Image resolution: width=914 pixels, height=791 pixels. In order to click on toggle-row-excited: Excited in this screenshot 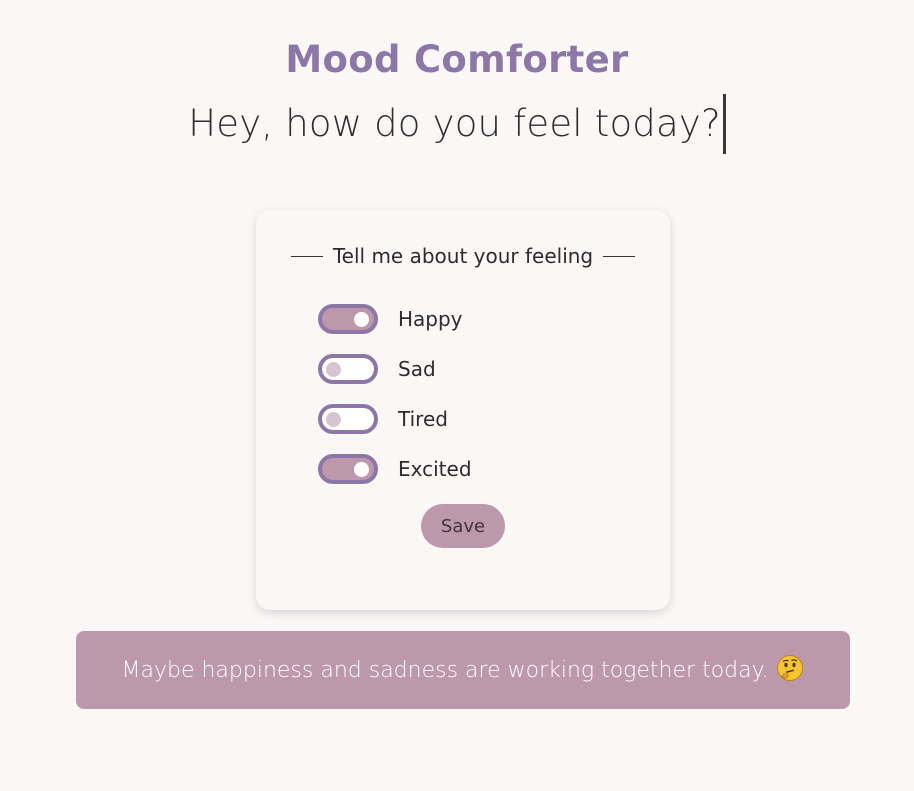, I will do `click(395, 469)`.